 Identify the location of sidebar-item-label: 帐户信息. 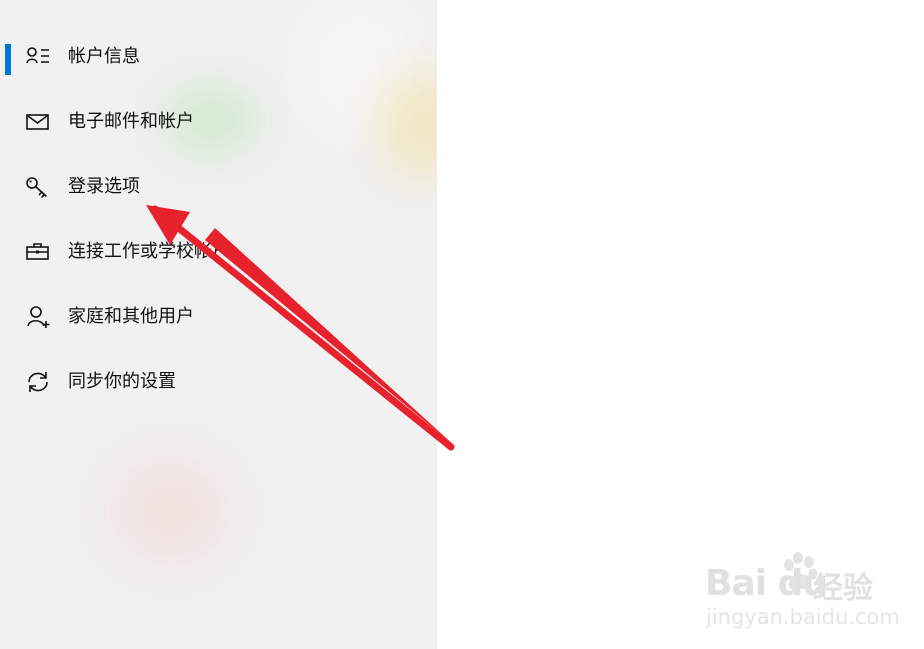
(104, 56).